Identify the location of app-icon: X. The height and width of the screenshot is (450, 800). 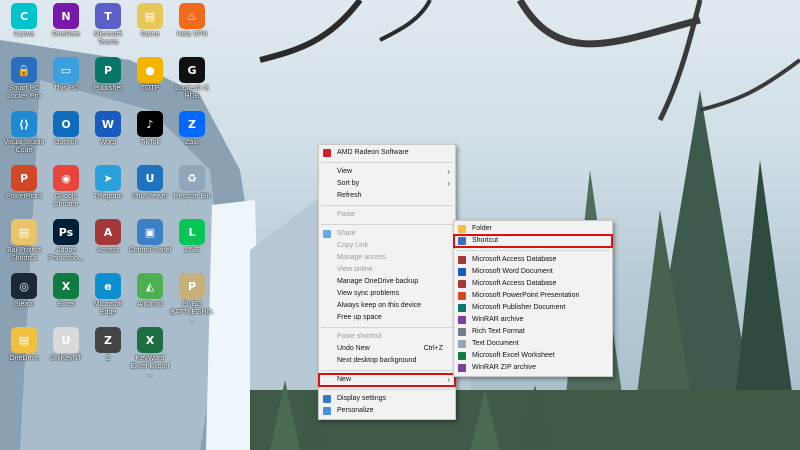
(66, 286).